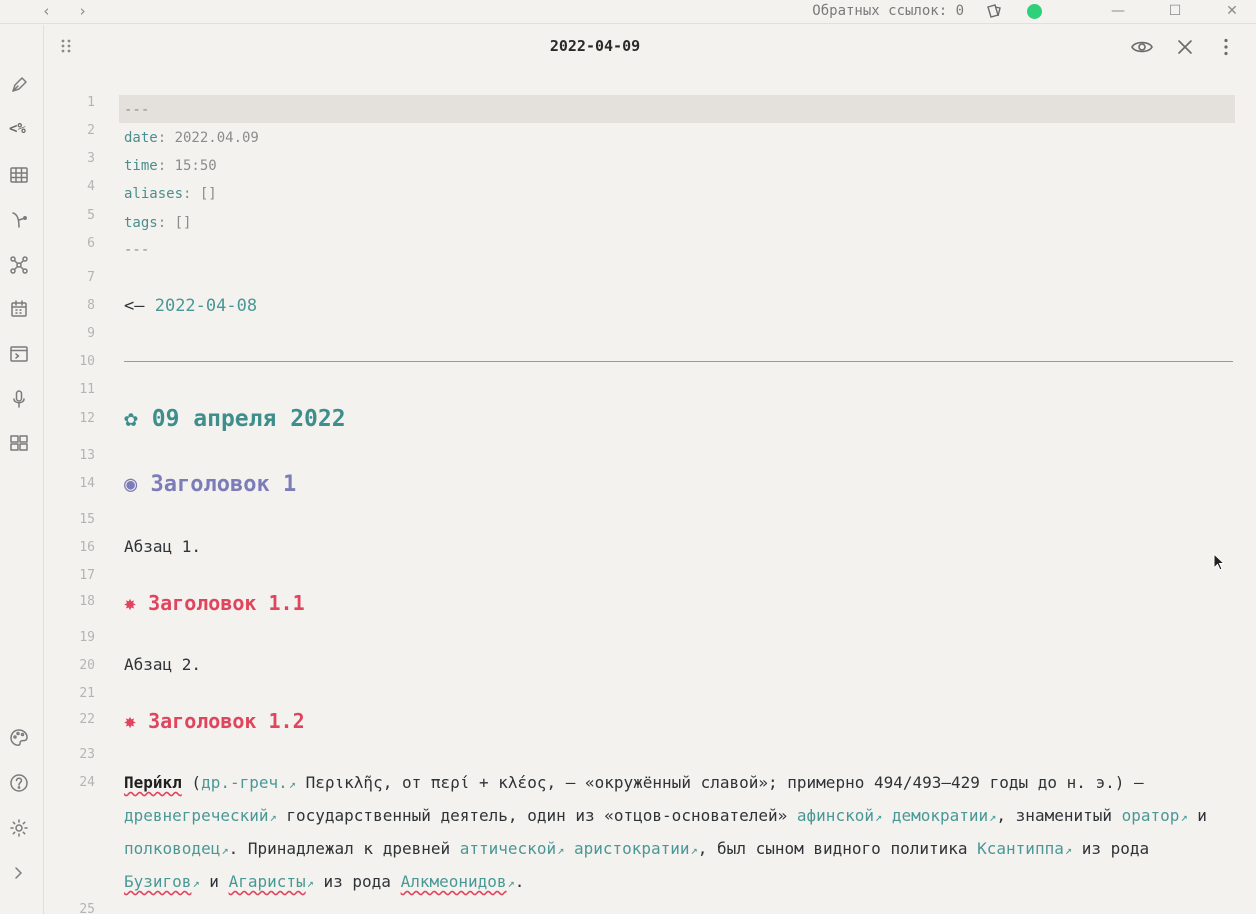 The height and width of the screenshot is (914, 1256). Describe the element at coordinates (940, 815) in the screenshot. I see `wiki-link: демократии` at that location.